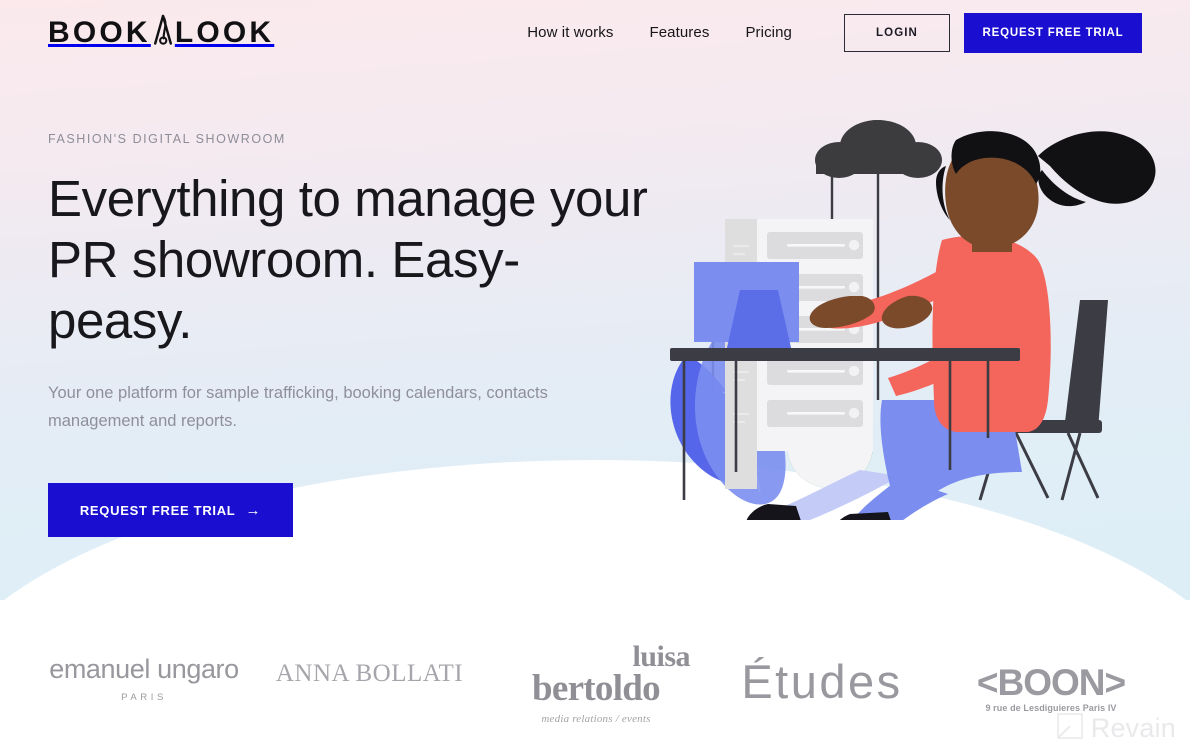  I want to click on request-free-trial-hero-button: REQUEST FREE TRIAL →, so click(170, 510).